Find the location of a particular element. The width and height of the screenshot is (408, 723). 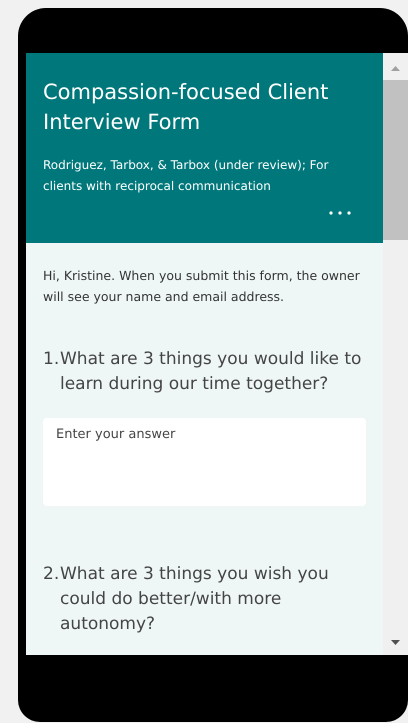

scrollbar is located at coordinates (395, 354).